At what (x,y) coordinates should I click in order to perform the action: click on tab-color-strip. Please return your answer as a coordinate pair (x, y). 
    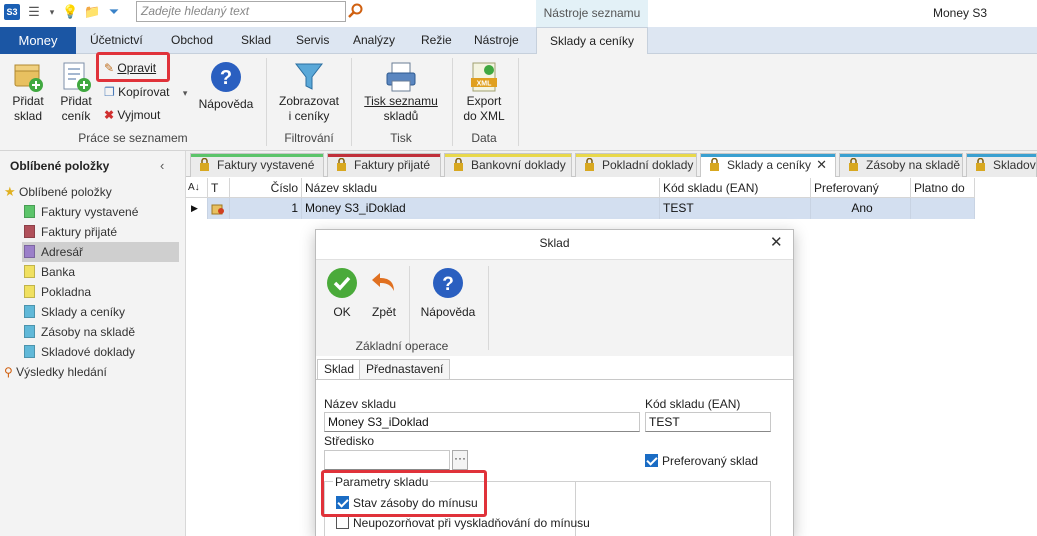
    Looking at the image, I should click on (257, 155).